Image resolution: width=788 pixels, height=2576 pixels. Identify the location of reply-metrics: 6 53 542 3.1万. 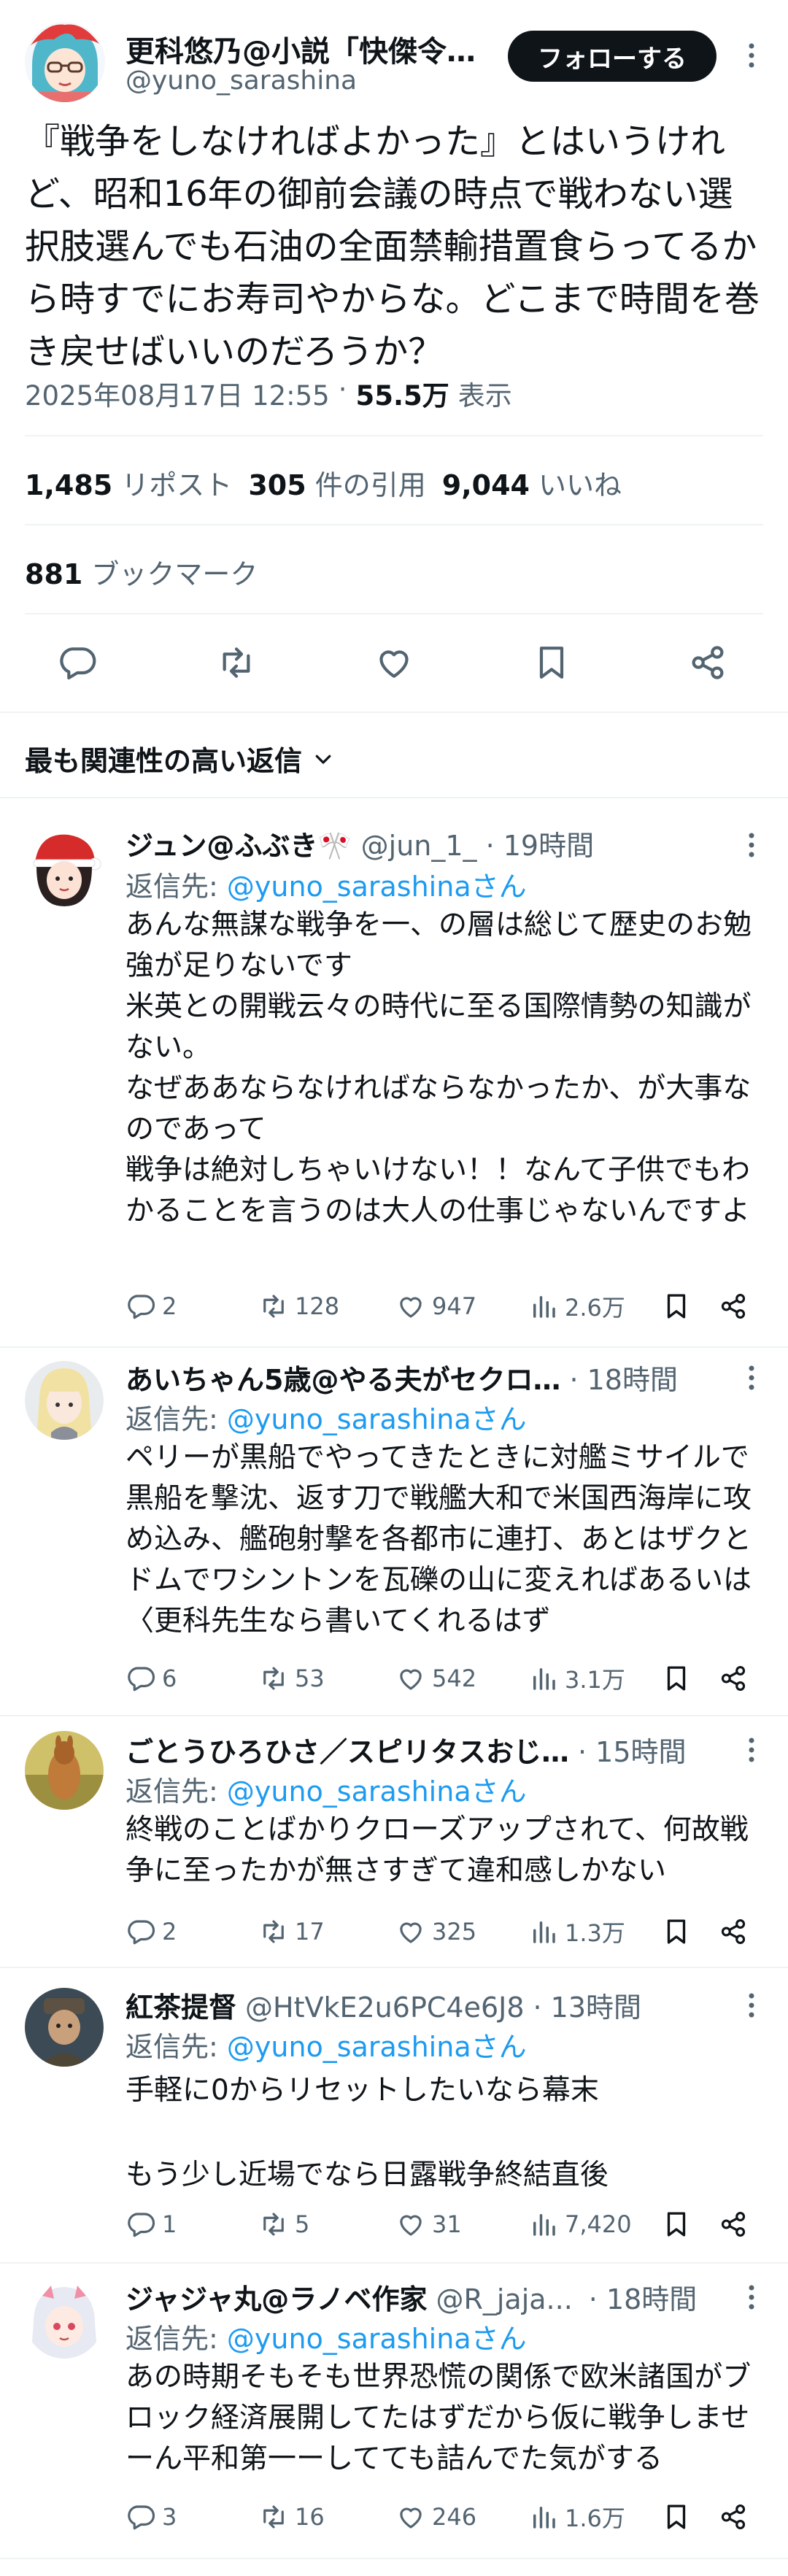
(446, 1679).